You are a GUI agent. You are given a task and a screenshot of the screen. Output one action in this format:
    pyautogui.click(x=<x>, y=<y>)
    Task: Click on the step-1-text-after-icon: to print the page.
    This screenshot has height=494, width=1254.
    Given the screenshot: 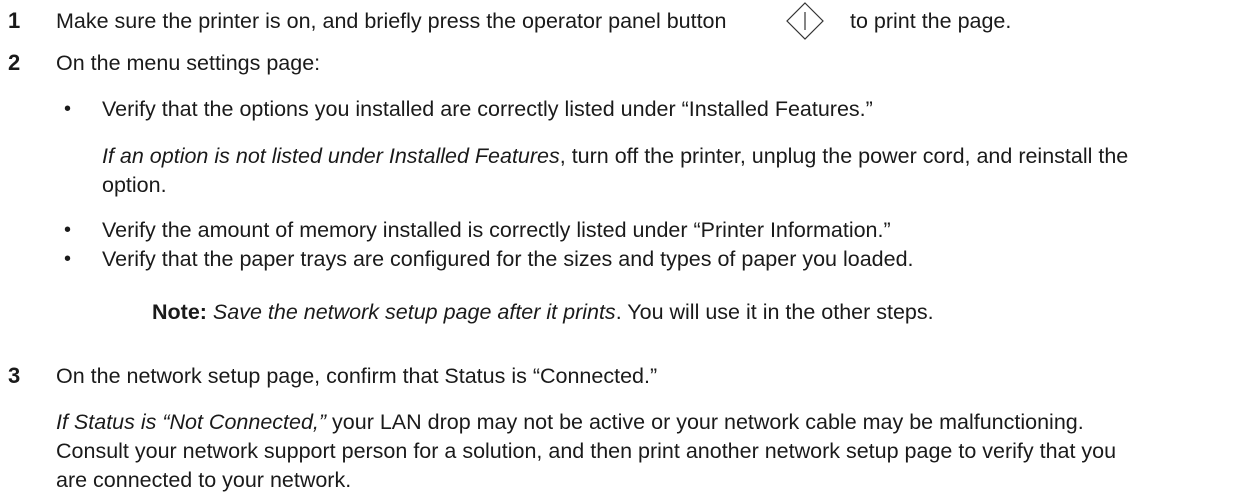 What is the action you would take?
    pyautogui.click(x=931, y=21)
    